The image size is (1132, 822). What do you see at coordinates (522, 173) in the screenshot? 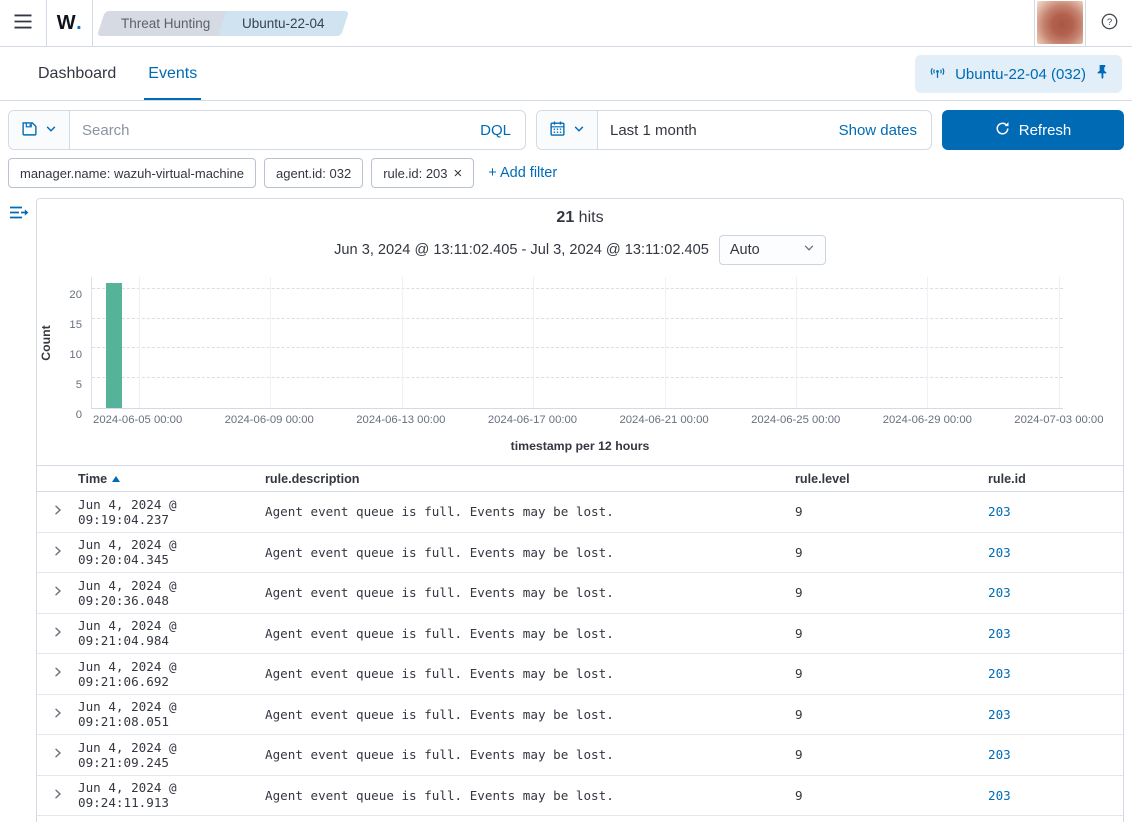
I see `add-filter-button: + Add filter` at bounding box center [522, 173].